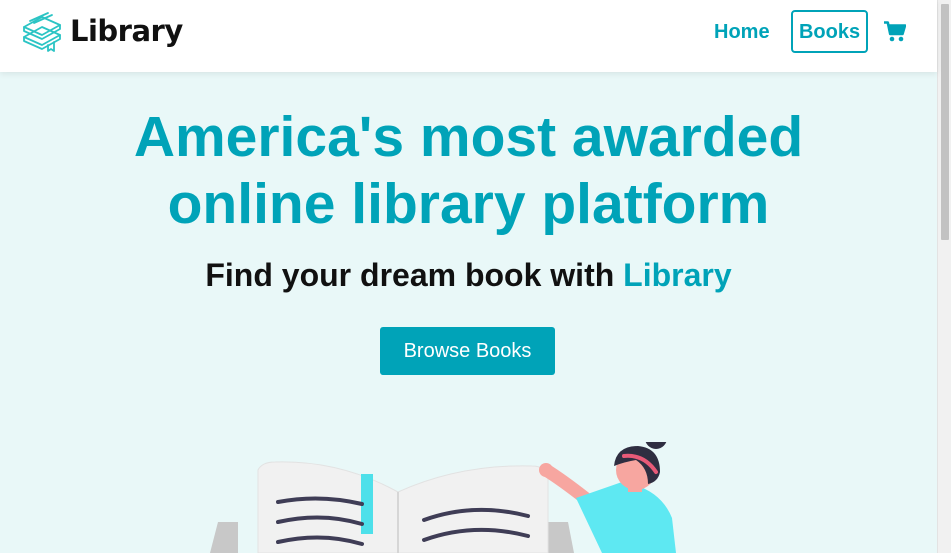  Describe the element at coordinates (677, 275) in the screenshot. I see `hero-subtitle-brand: Library` at that location.